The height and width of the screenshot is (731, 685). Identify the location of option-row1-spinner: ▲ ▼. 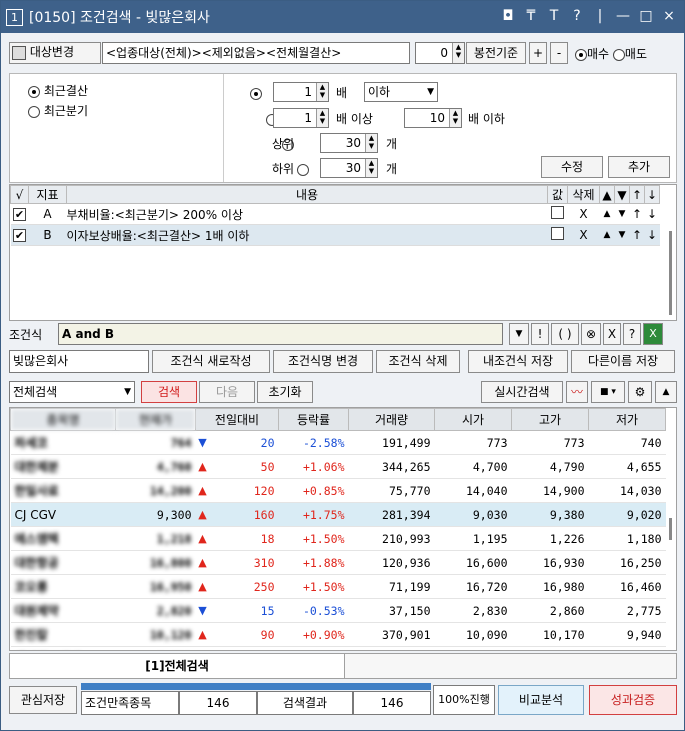
(322, 92).